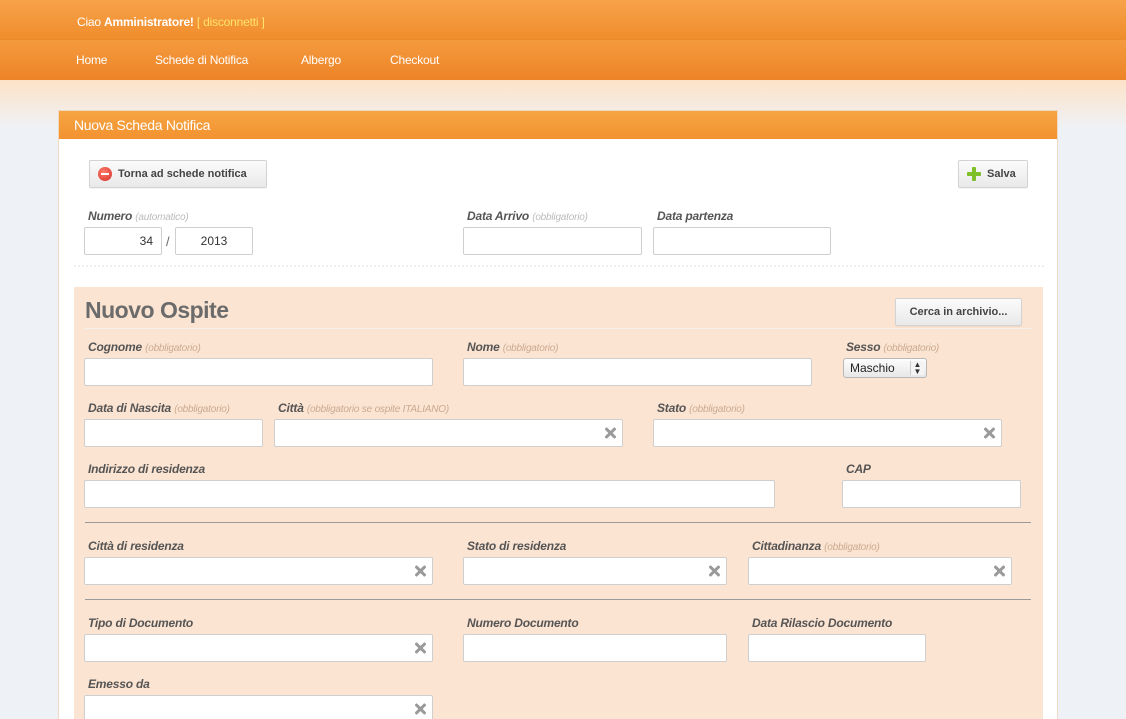 The width and height of the screenshot is (1126, 719). What do you see at coordinates (999, 571) in the screenshot?
I see `cittadinanza-clear-icon` at bounding box center [999, 571].